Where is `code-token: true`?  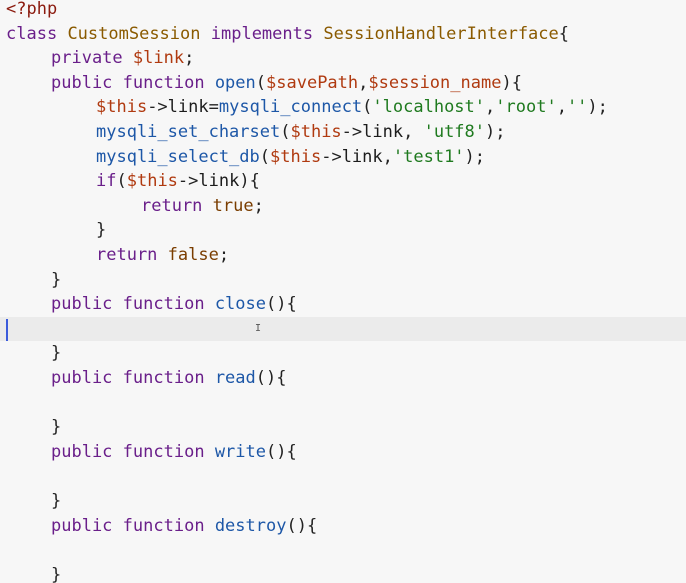 code-token: true is located at coordinates (233, 205).